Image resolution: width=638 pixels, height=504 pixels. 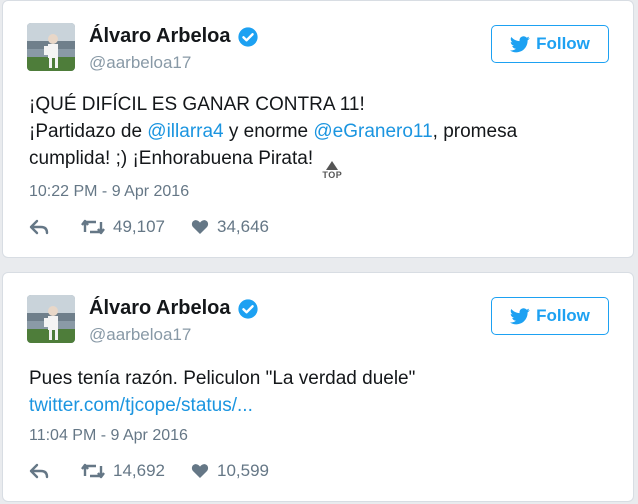 I want to click on like-button: 34,646, so click(x=230, y=227).